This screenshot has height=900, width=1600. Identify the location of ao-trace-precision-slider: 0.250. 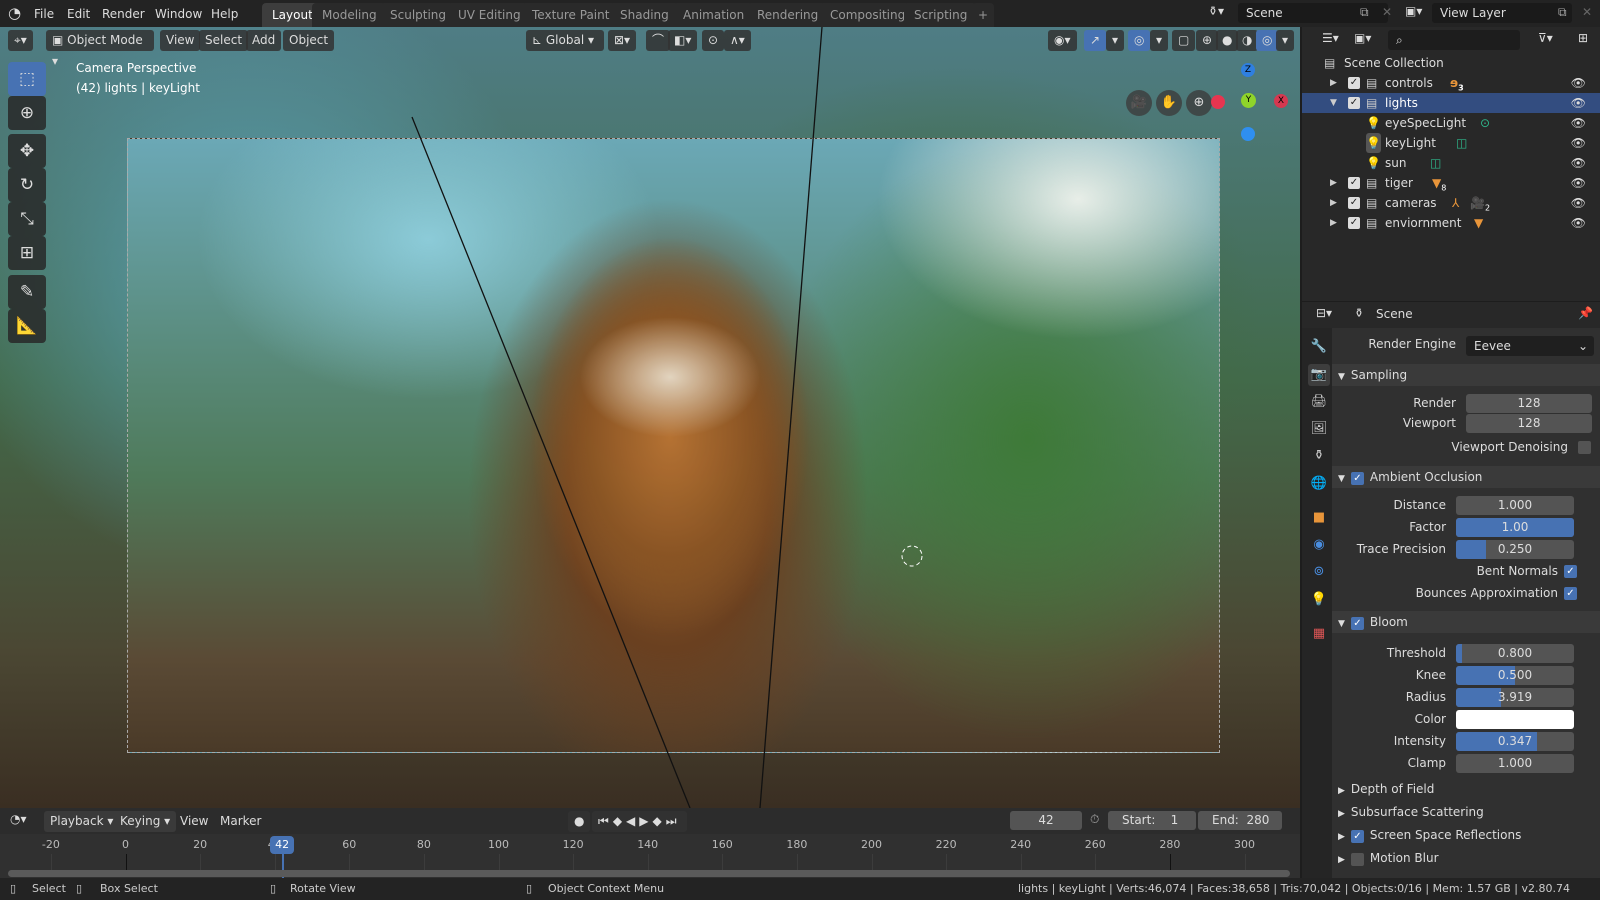
(1515, 549).